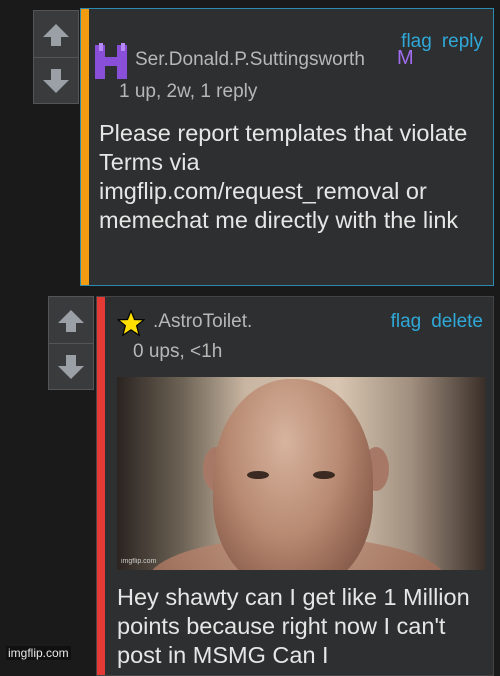 Image resolution: width=500 pixels, height=676 pixels. I want to click on delete-link: delete, so click(457, 322).